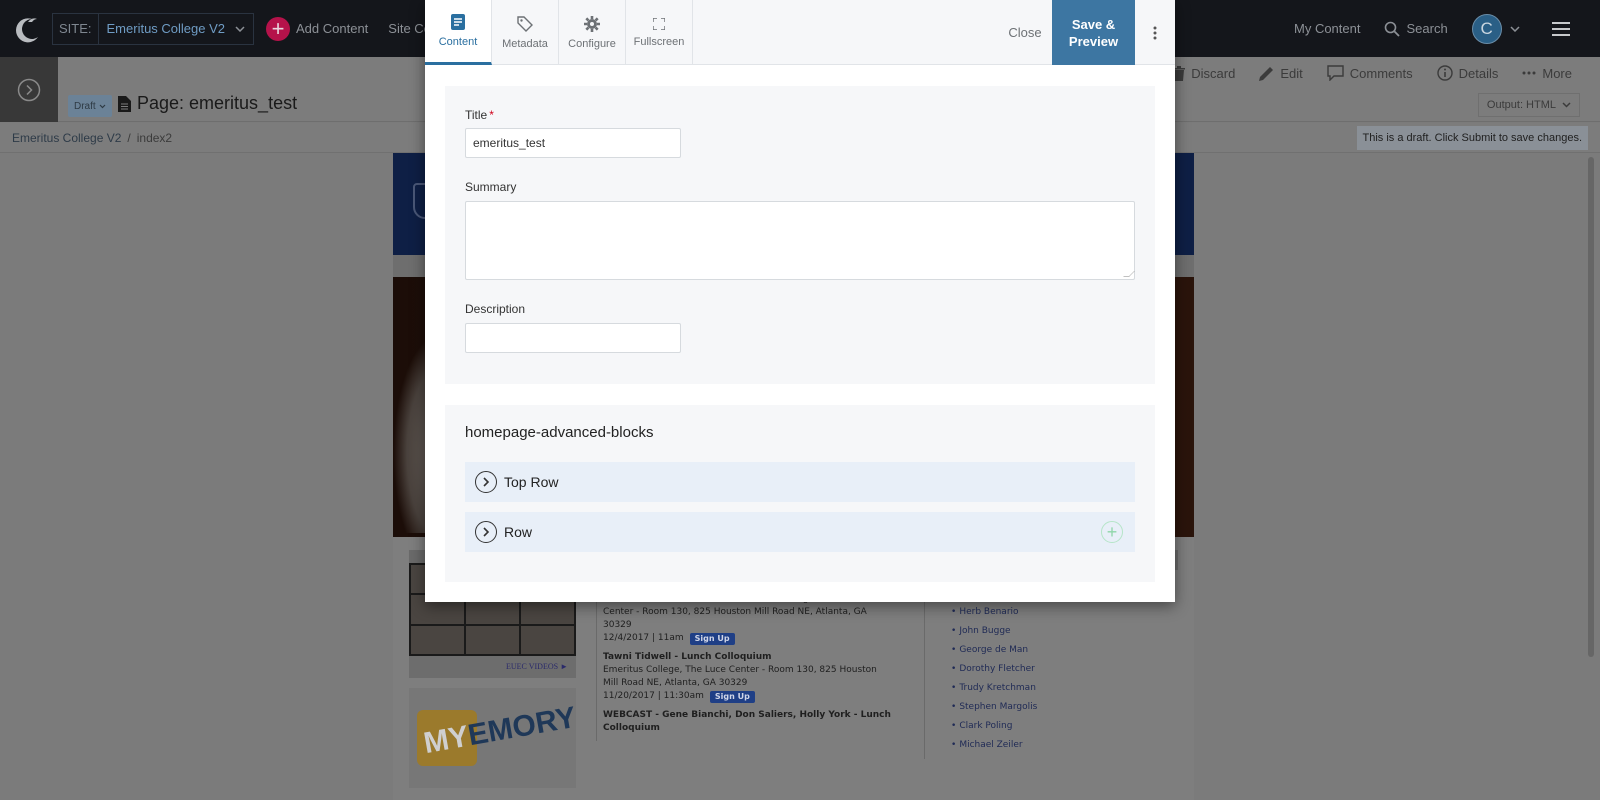  What do you see at coordinates (1062, 631) in the screenshot?
I see `instructor-link: John Bugge` at bounding box center [1062, 631].